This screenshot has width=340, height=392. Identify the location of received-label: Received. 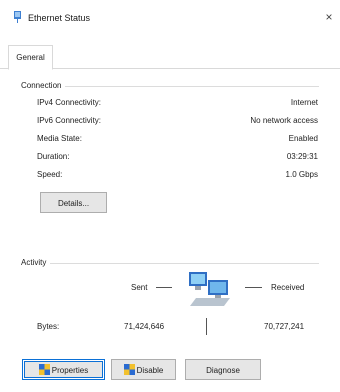
(288, 287).